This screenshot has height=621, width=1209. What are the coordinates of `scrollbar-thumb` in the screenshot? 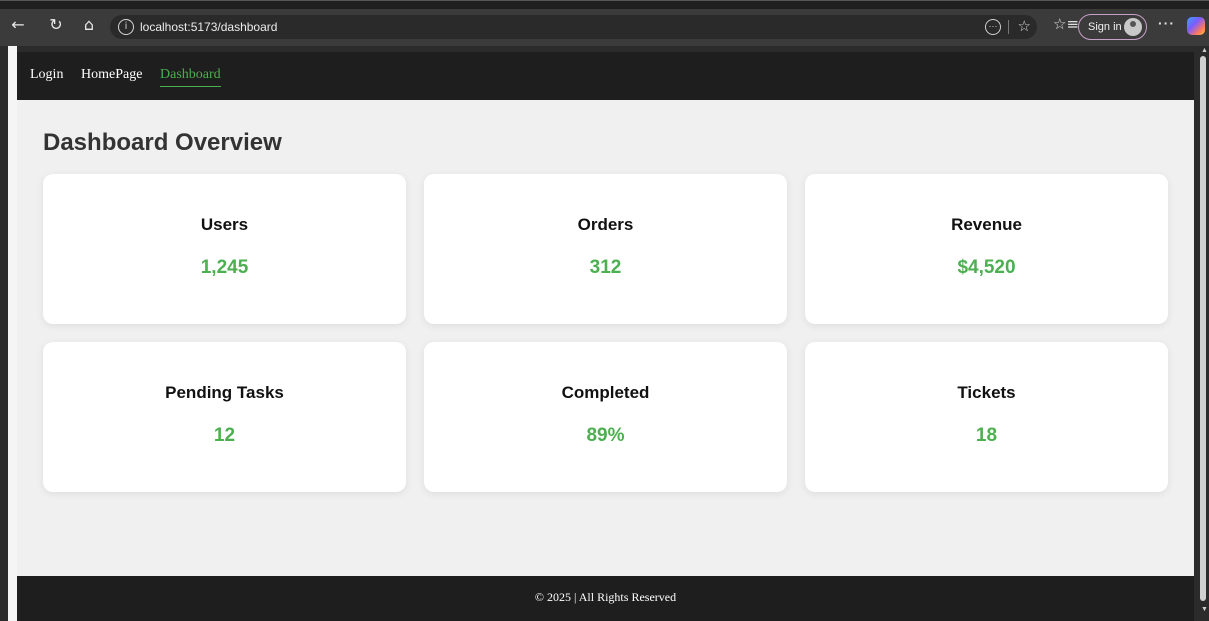 It's located at (1203, 328).